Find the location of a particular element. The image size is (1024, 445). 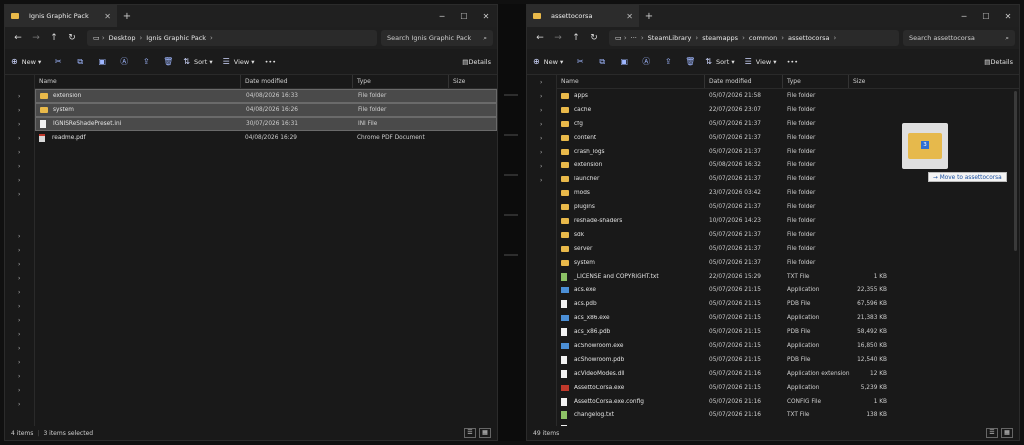

file-row: extension 05/08/2026 16:32 File folder is located at coordinates (788, 165).